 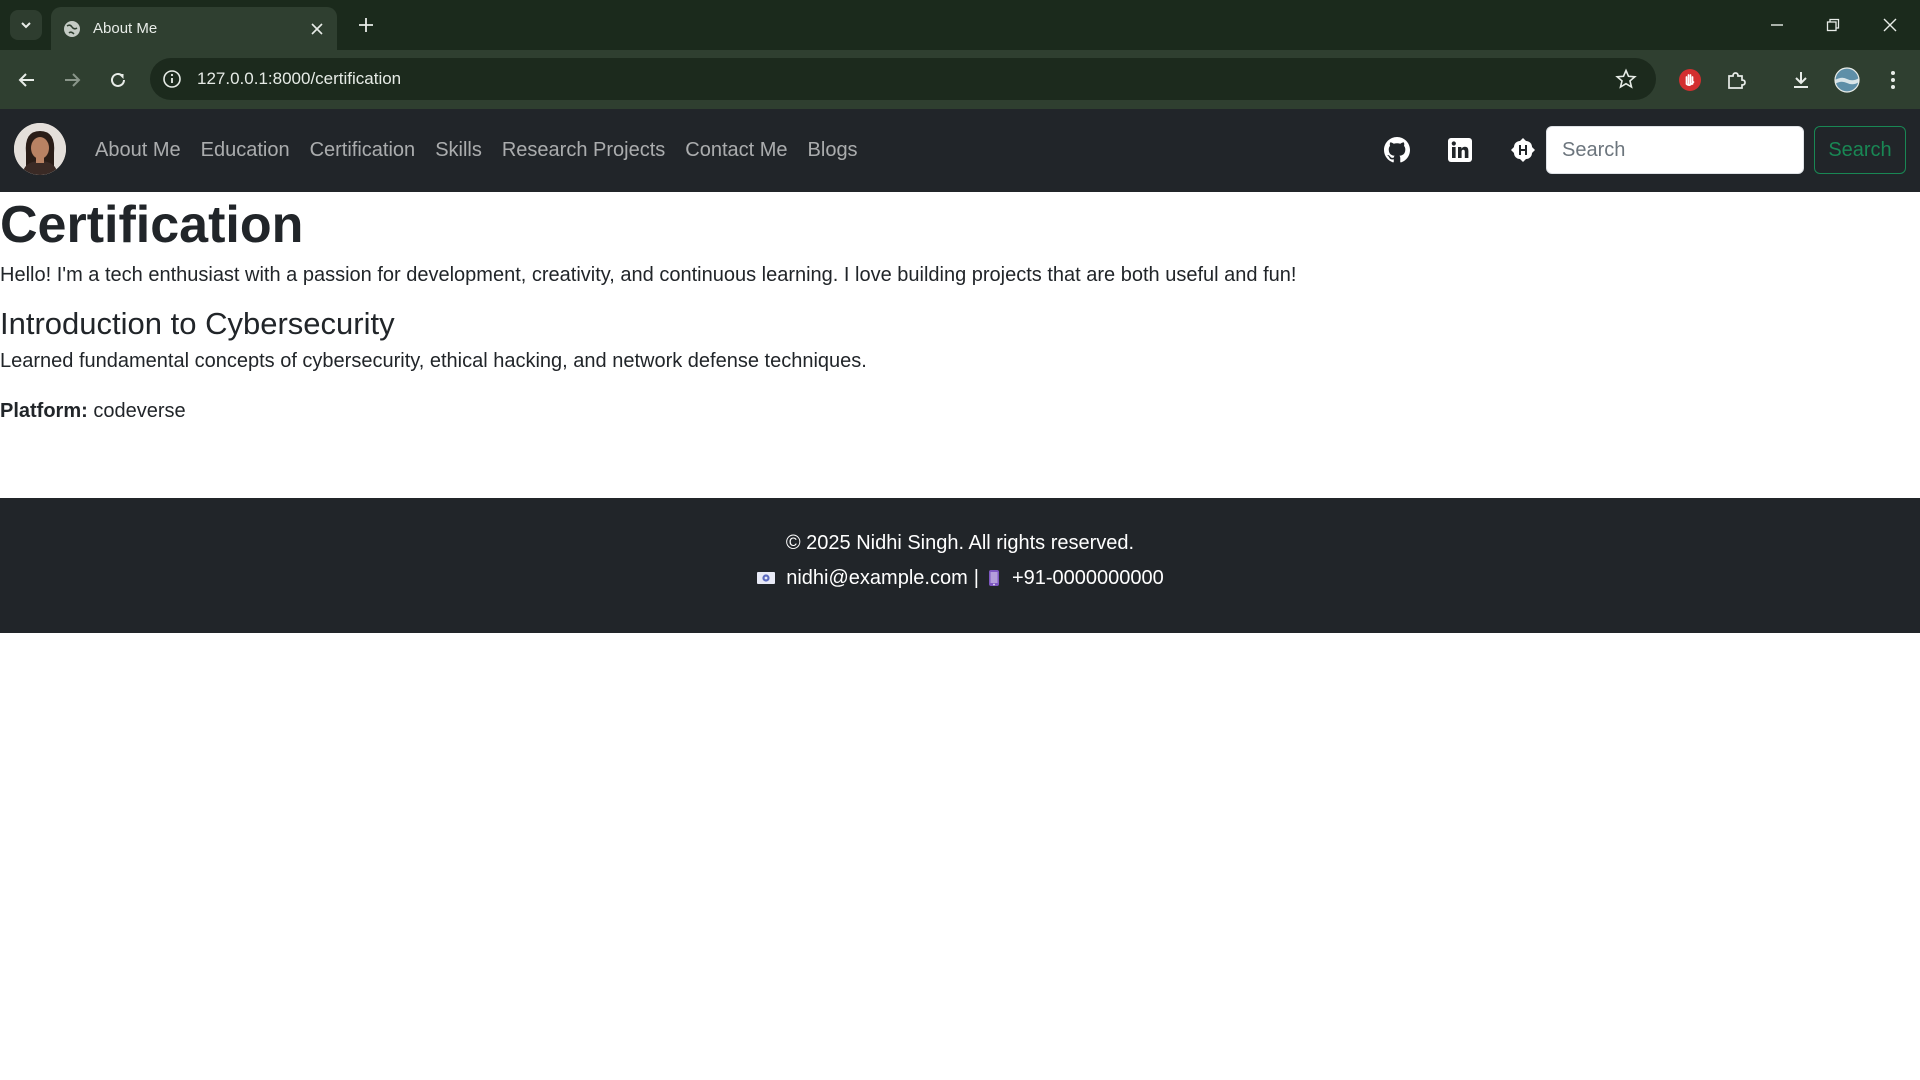 I want to click on arrow-right-icon, so click(x=73, y=80).